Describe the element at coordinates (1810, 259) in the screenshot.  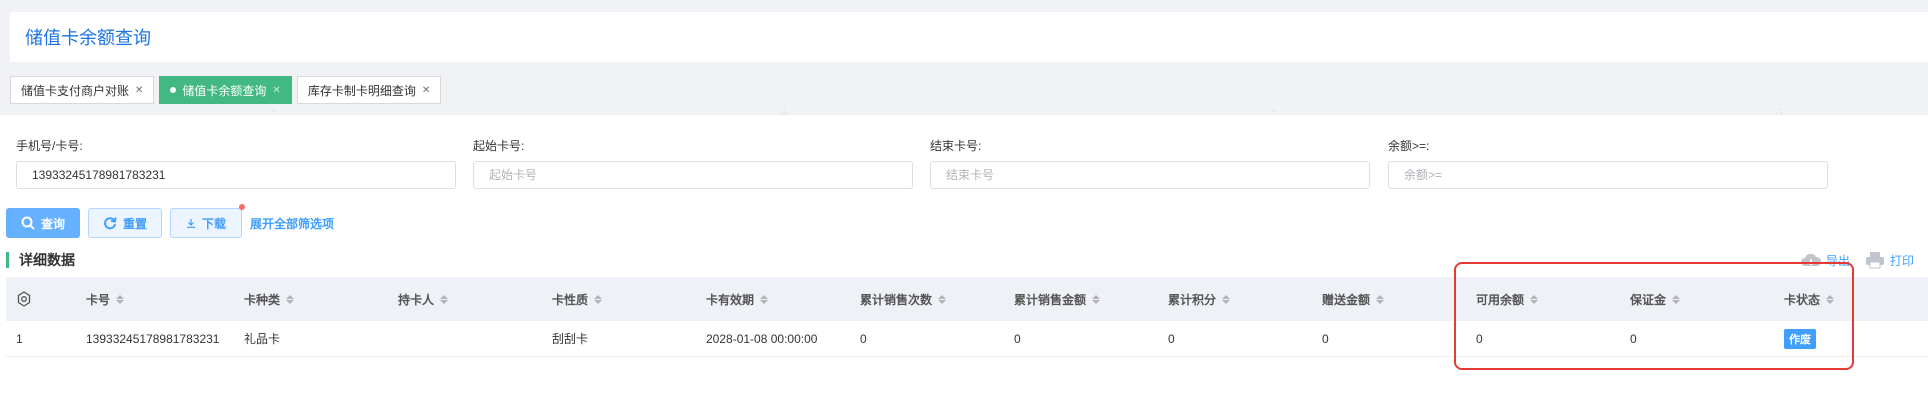
I see `cloud-download-icon` at that location.